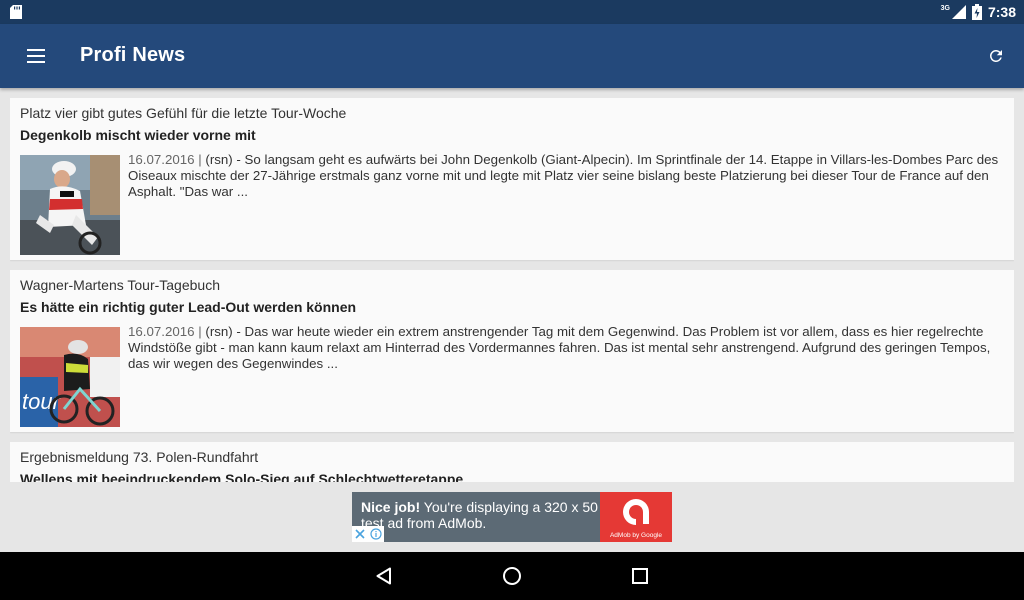 This screenshot has width=1024, height=600. I want to click on app-title: Profi News, so click(133, 55).